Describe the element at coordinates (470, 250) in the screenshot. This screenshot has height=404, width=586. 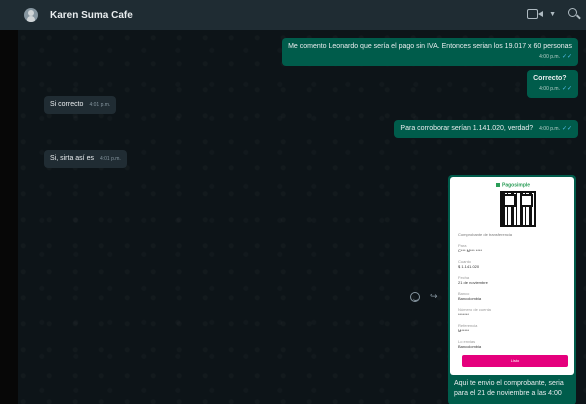
I see `row-value: C*** M*** ****` at that location.